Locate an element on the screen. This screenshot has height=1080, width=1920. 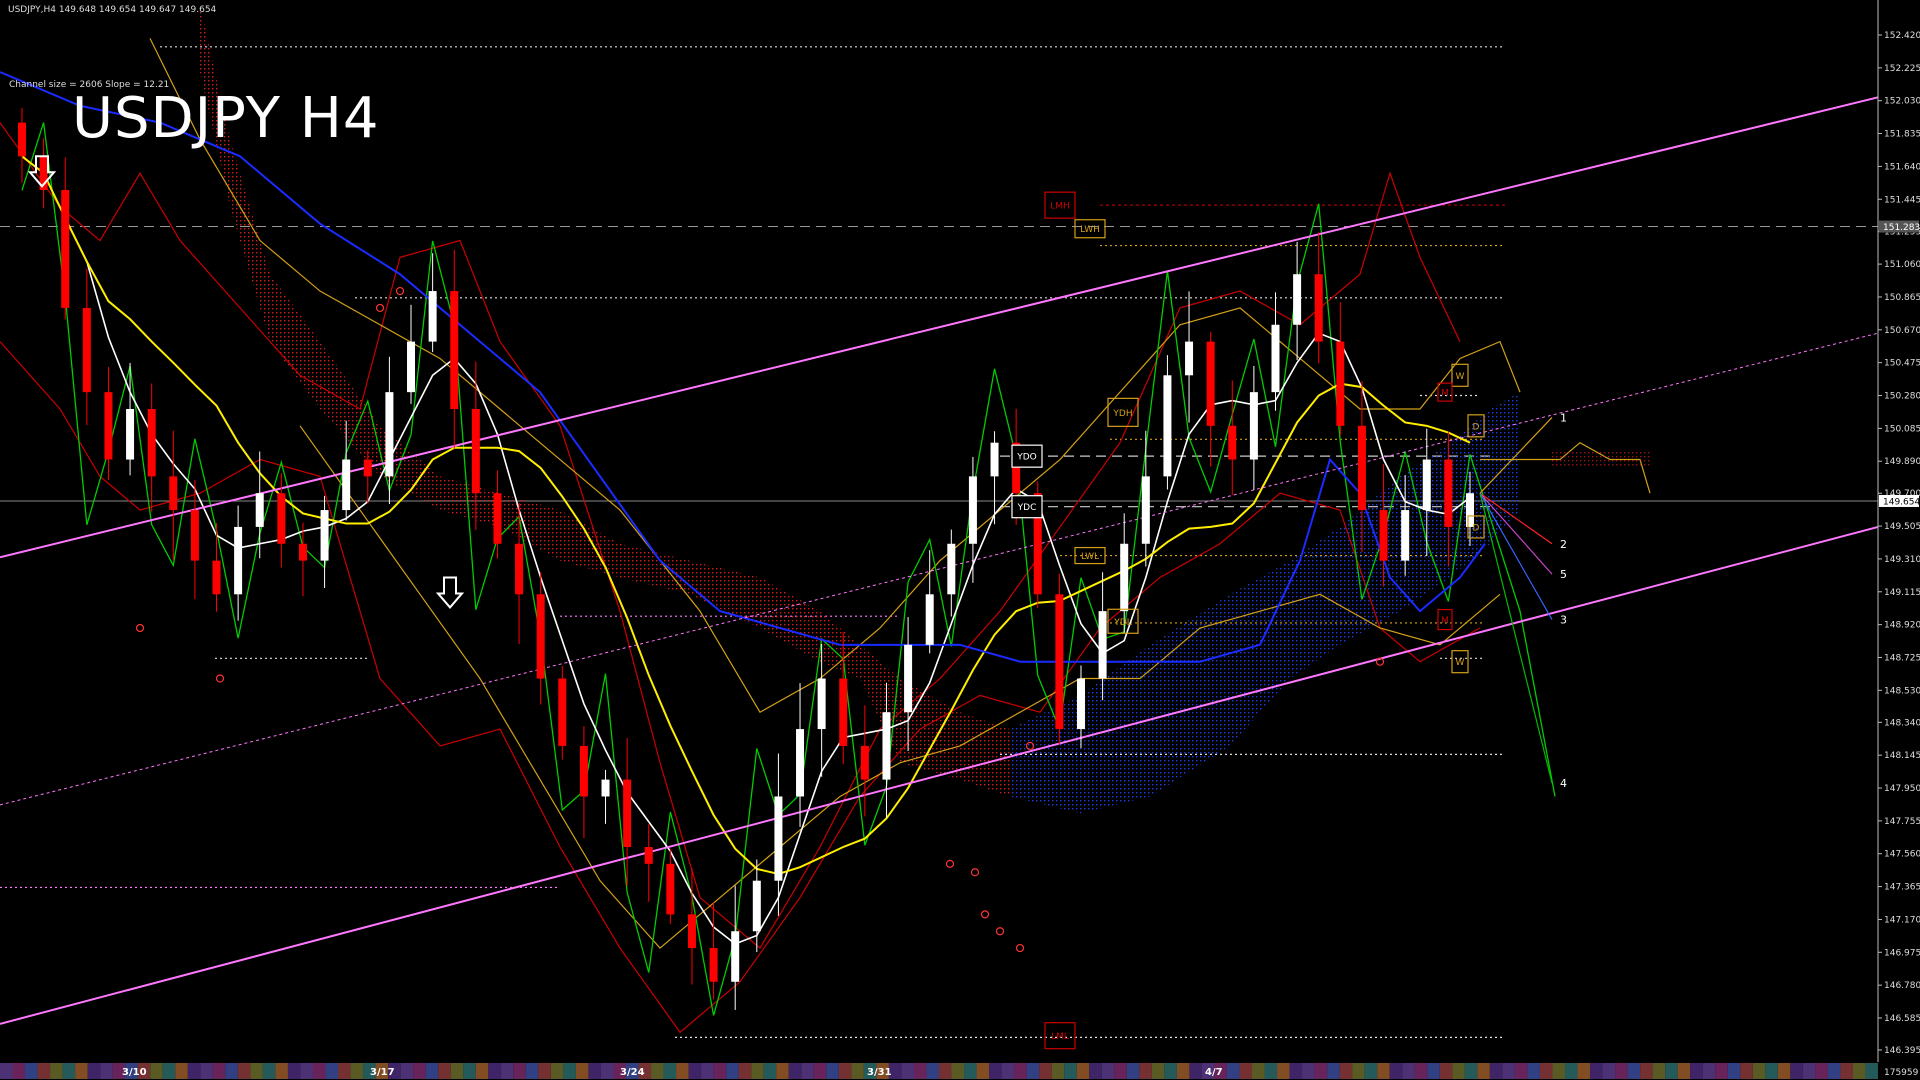
price-tick-label-0: 152.420 is located at coordinates (1902, 36).